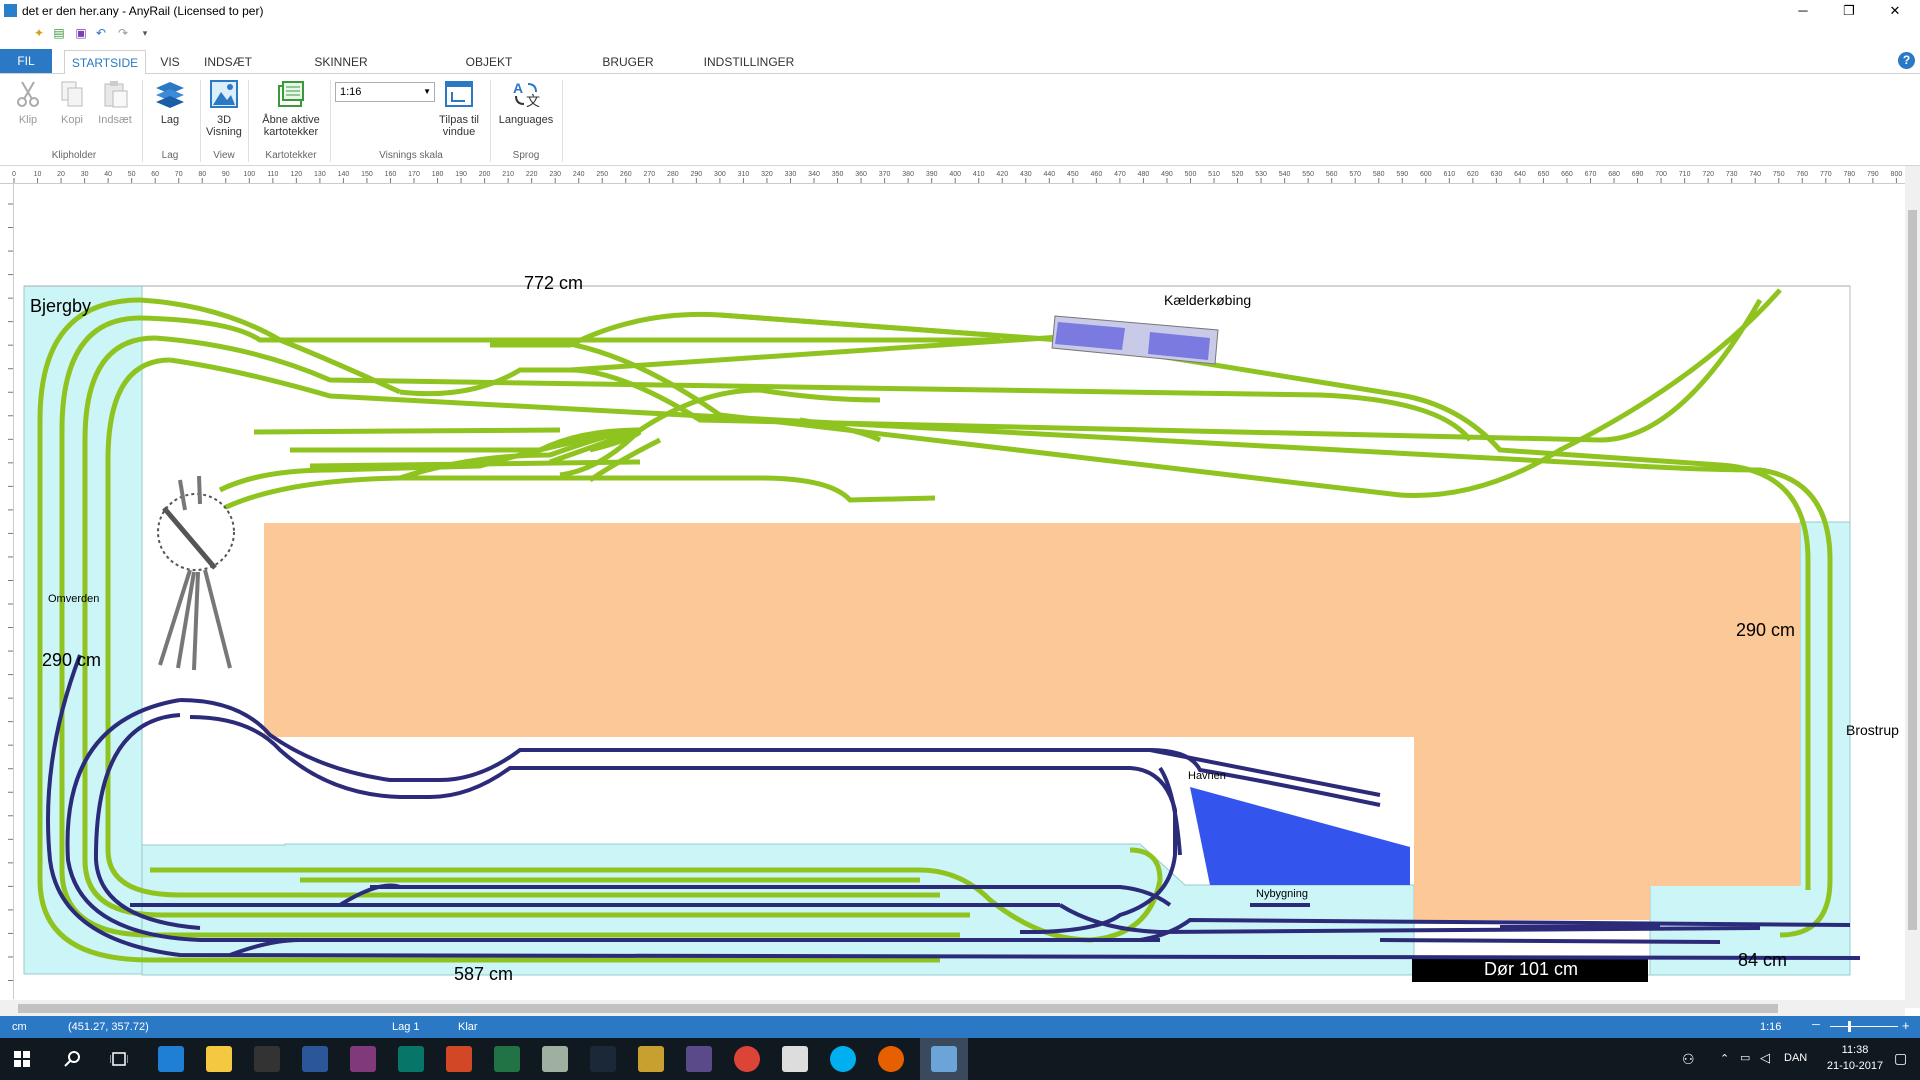 Image resolution: width=1920 pixels, height=1080 pixels. I want to click on tab-skinner-kartotekker: SKINNER KARTOTEKKER, so click(341, 71).